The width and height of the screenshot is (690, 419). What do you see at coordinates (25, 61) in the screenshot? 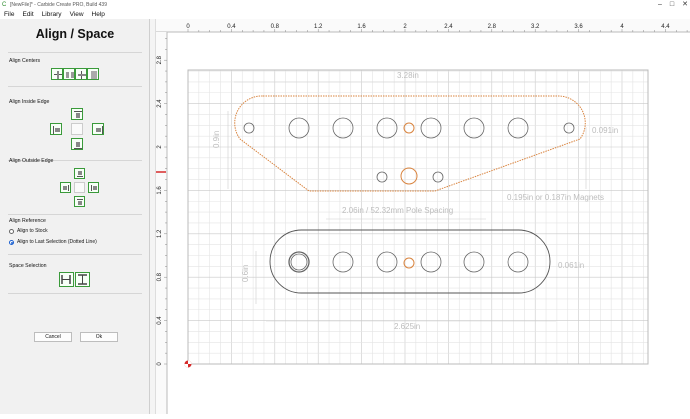
I see `align-centers-label: Align Centers` at bounding box center [25, 61].